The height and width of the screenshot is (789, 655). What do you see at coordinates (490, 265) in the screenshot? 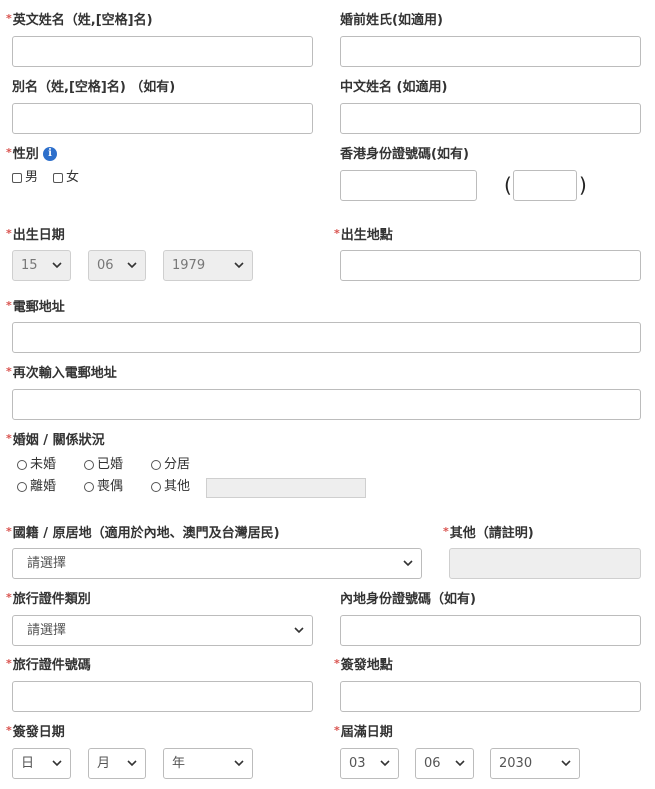
I see `birthplace-input` at bounding box center [490, 265].